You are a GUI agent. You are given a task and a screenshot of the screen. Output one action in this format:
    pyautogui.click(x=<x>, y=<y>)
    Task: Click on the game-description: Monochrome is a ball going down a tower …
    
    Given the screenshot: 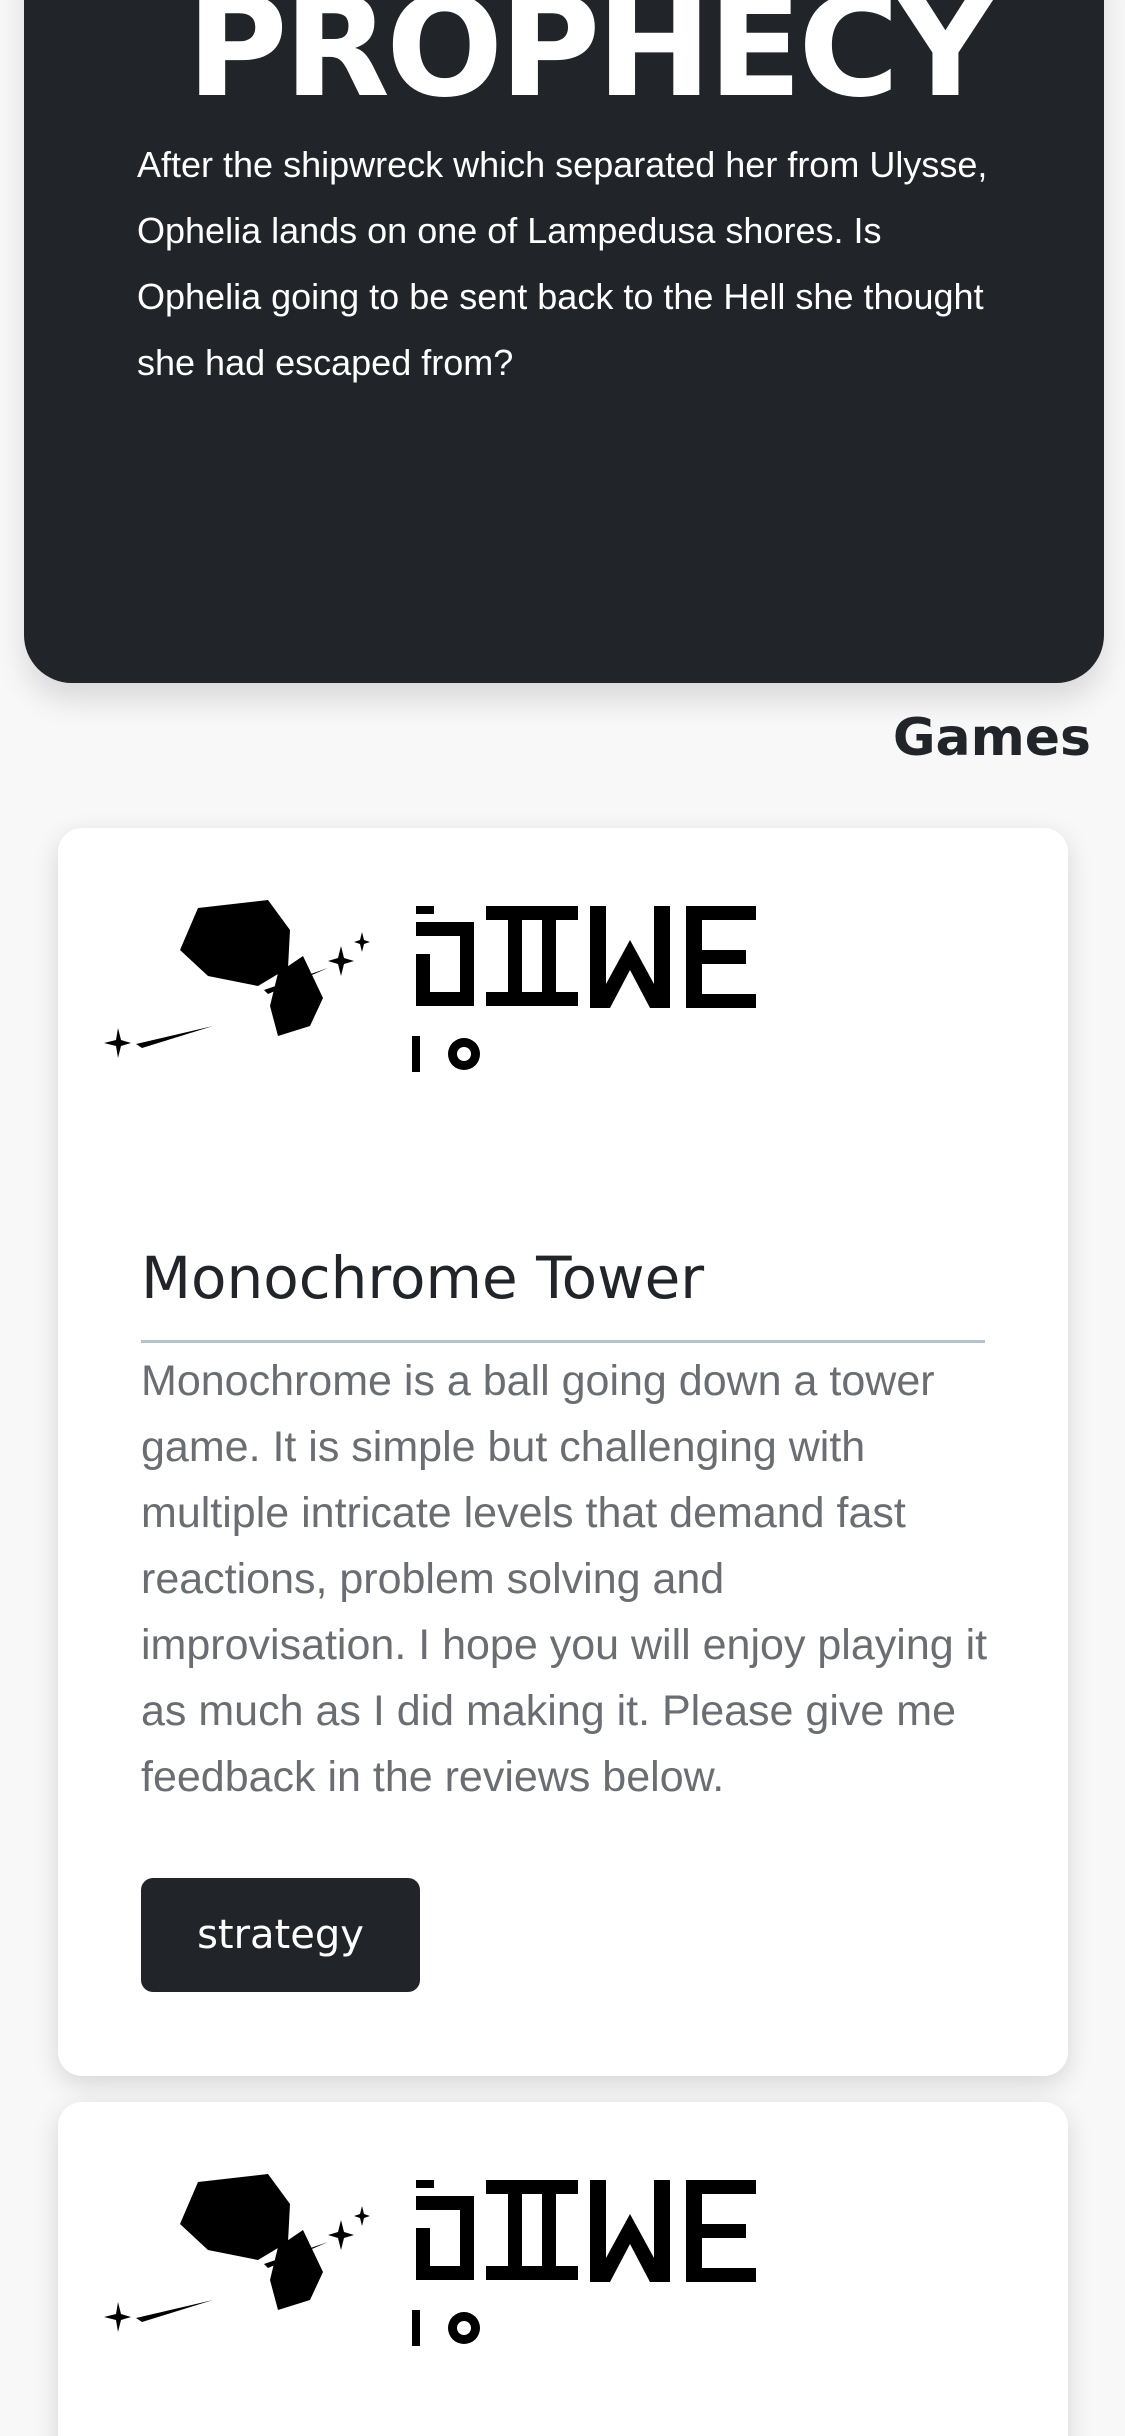 What is the action you would take?
    pyautogui.click(x=564, y=1579)
    